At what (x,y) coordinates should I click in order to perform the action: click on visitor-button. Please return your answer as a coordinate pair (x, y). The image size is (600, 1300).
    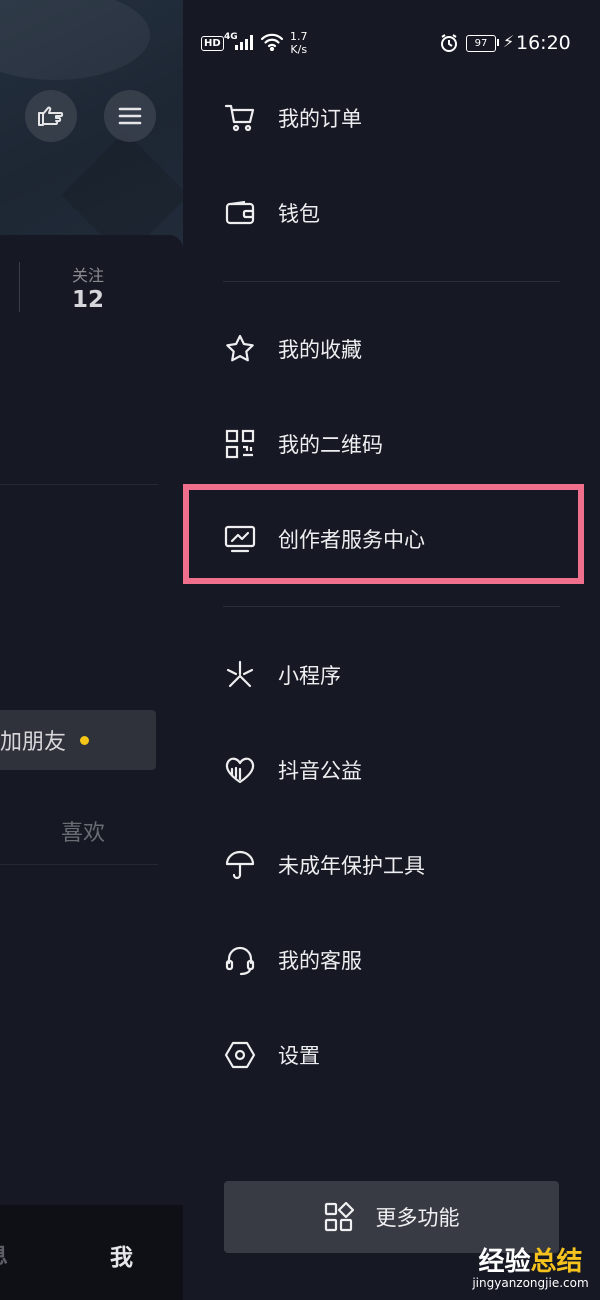
    Looking at the image, I should click on (51, 116).